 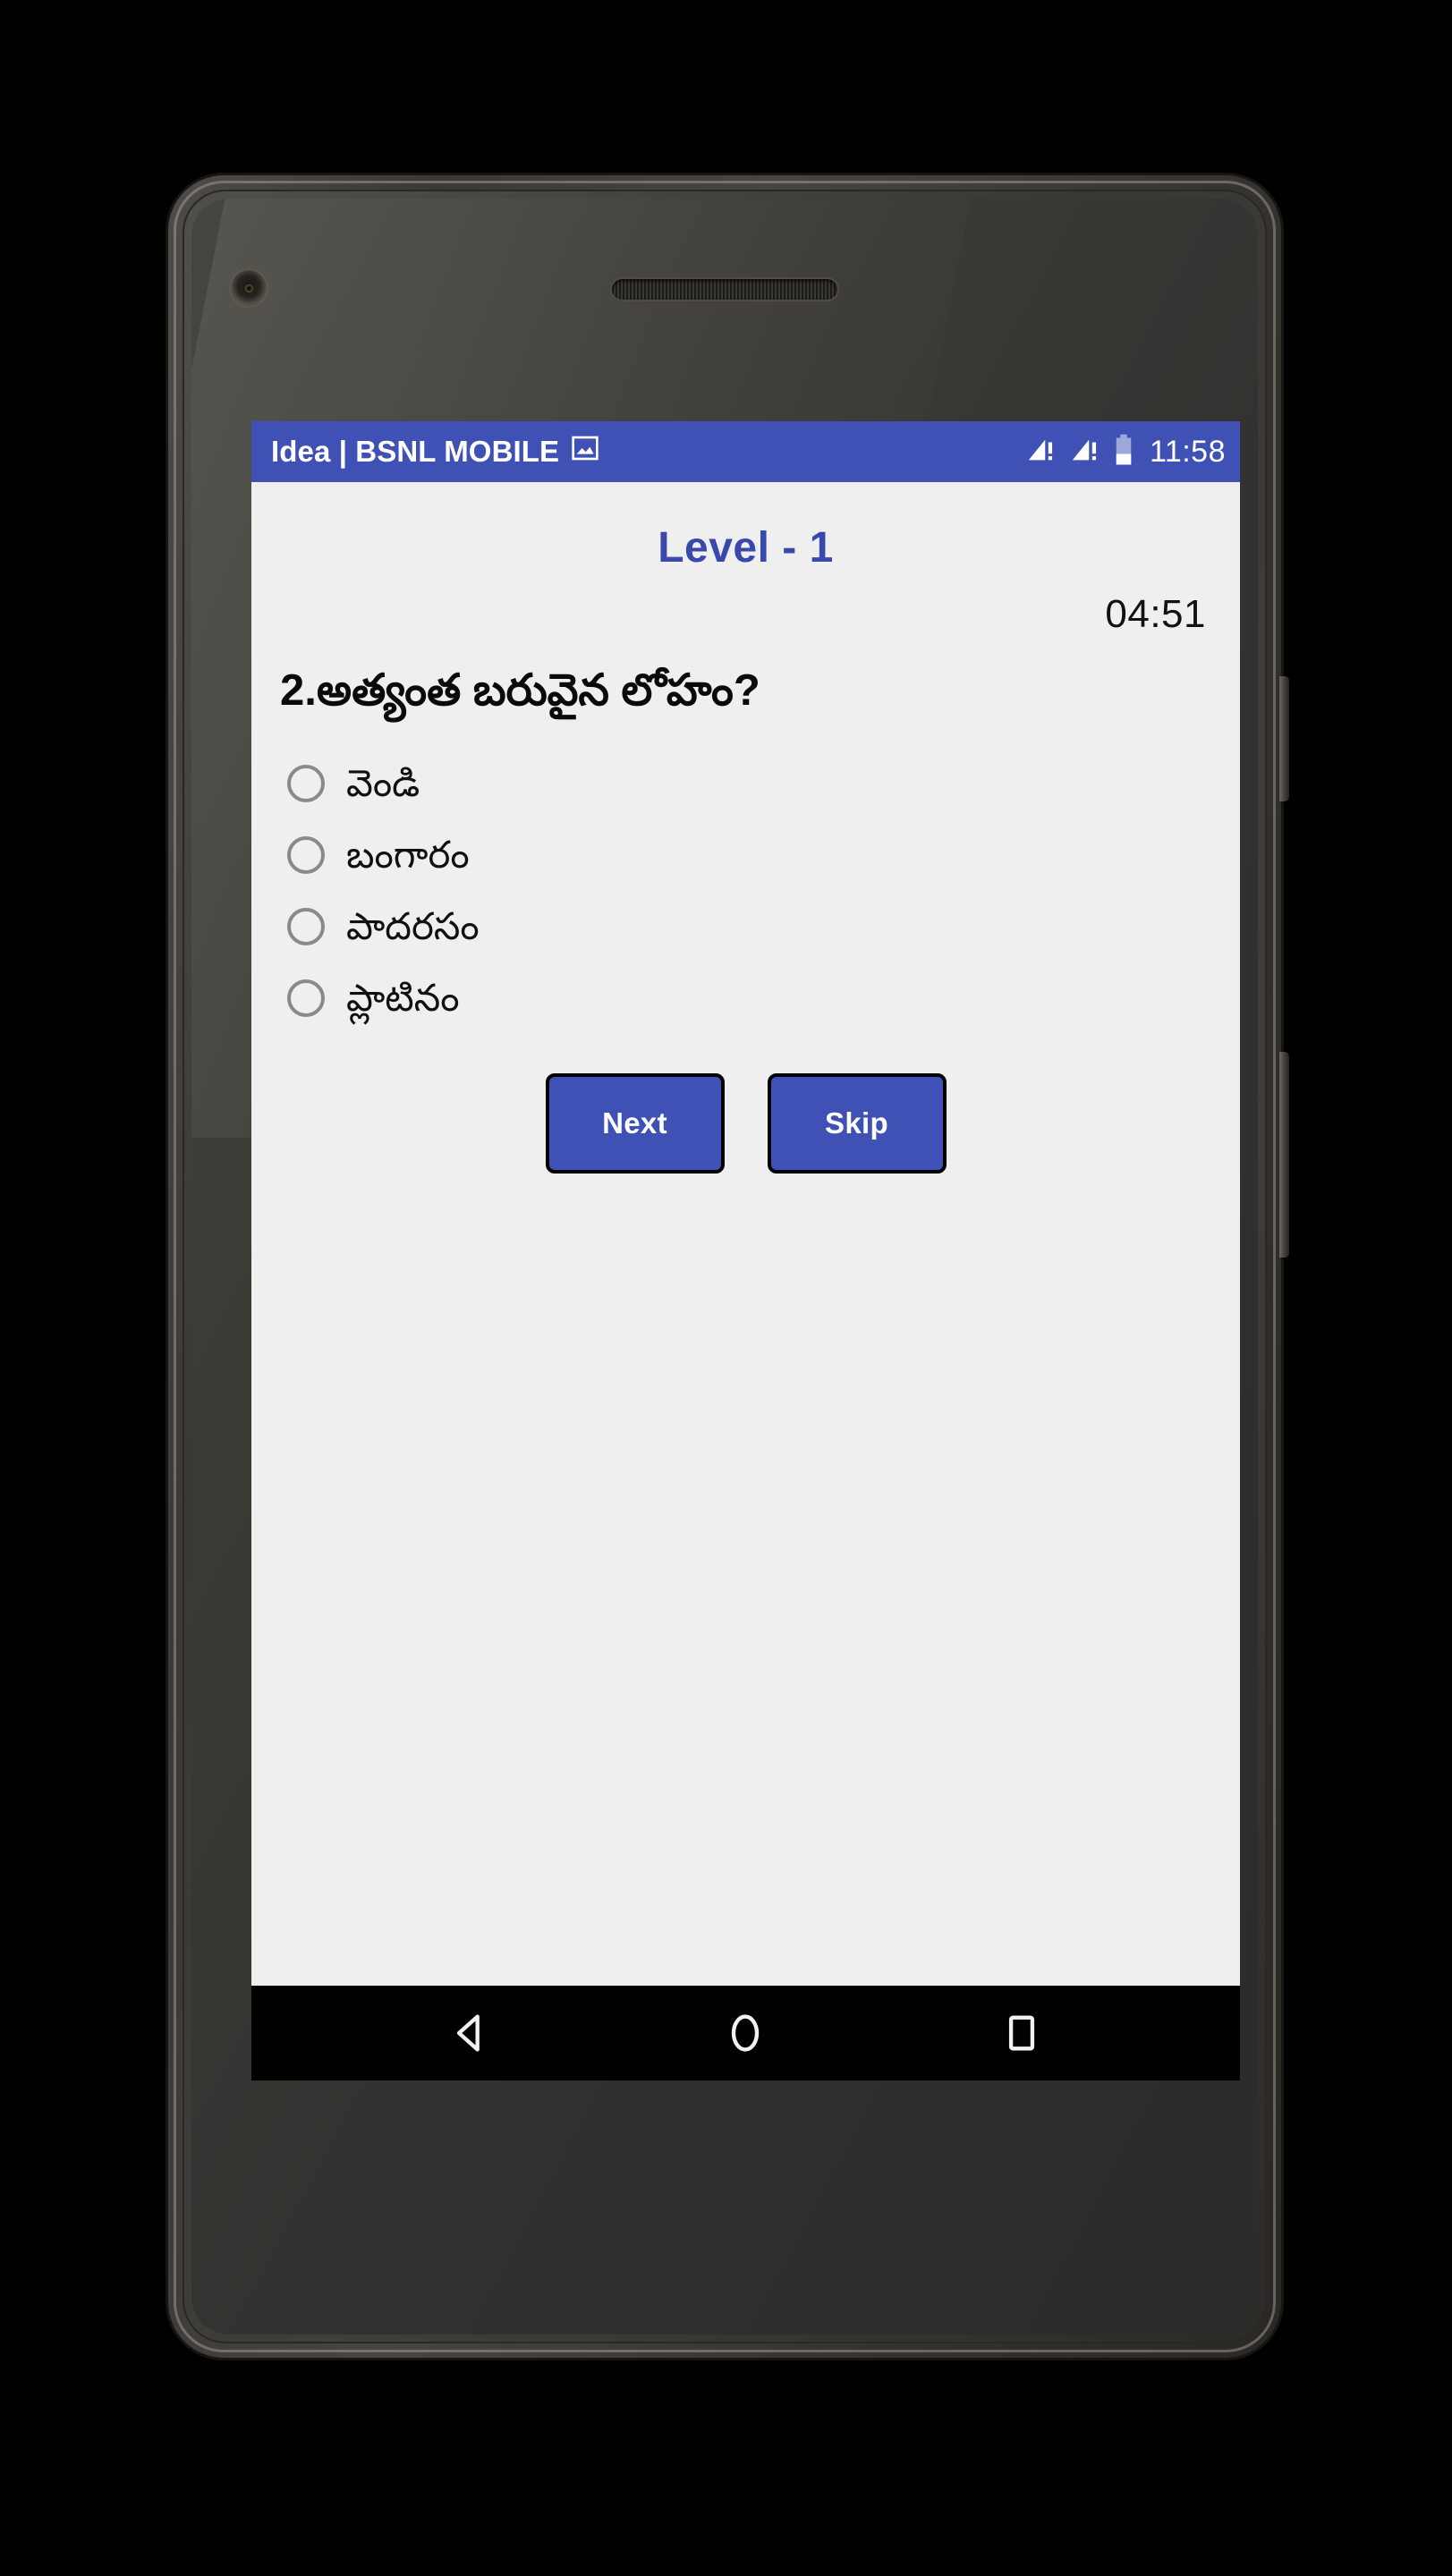 What do you see at coordinates (1021, 2033) in the screenshot?
I see `recents-icon` at bounding box center [1021, 2033].